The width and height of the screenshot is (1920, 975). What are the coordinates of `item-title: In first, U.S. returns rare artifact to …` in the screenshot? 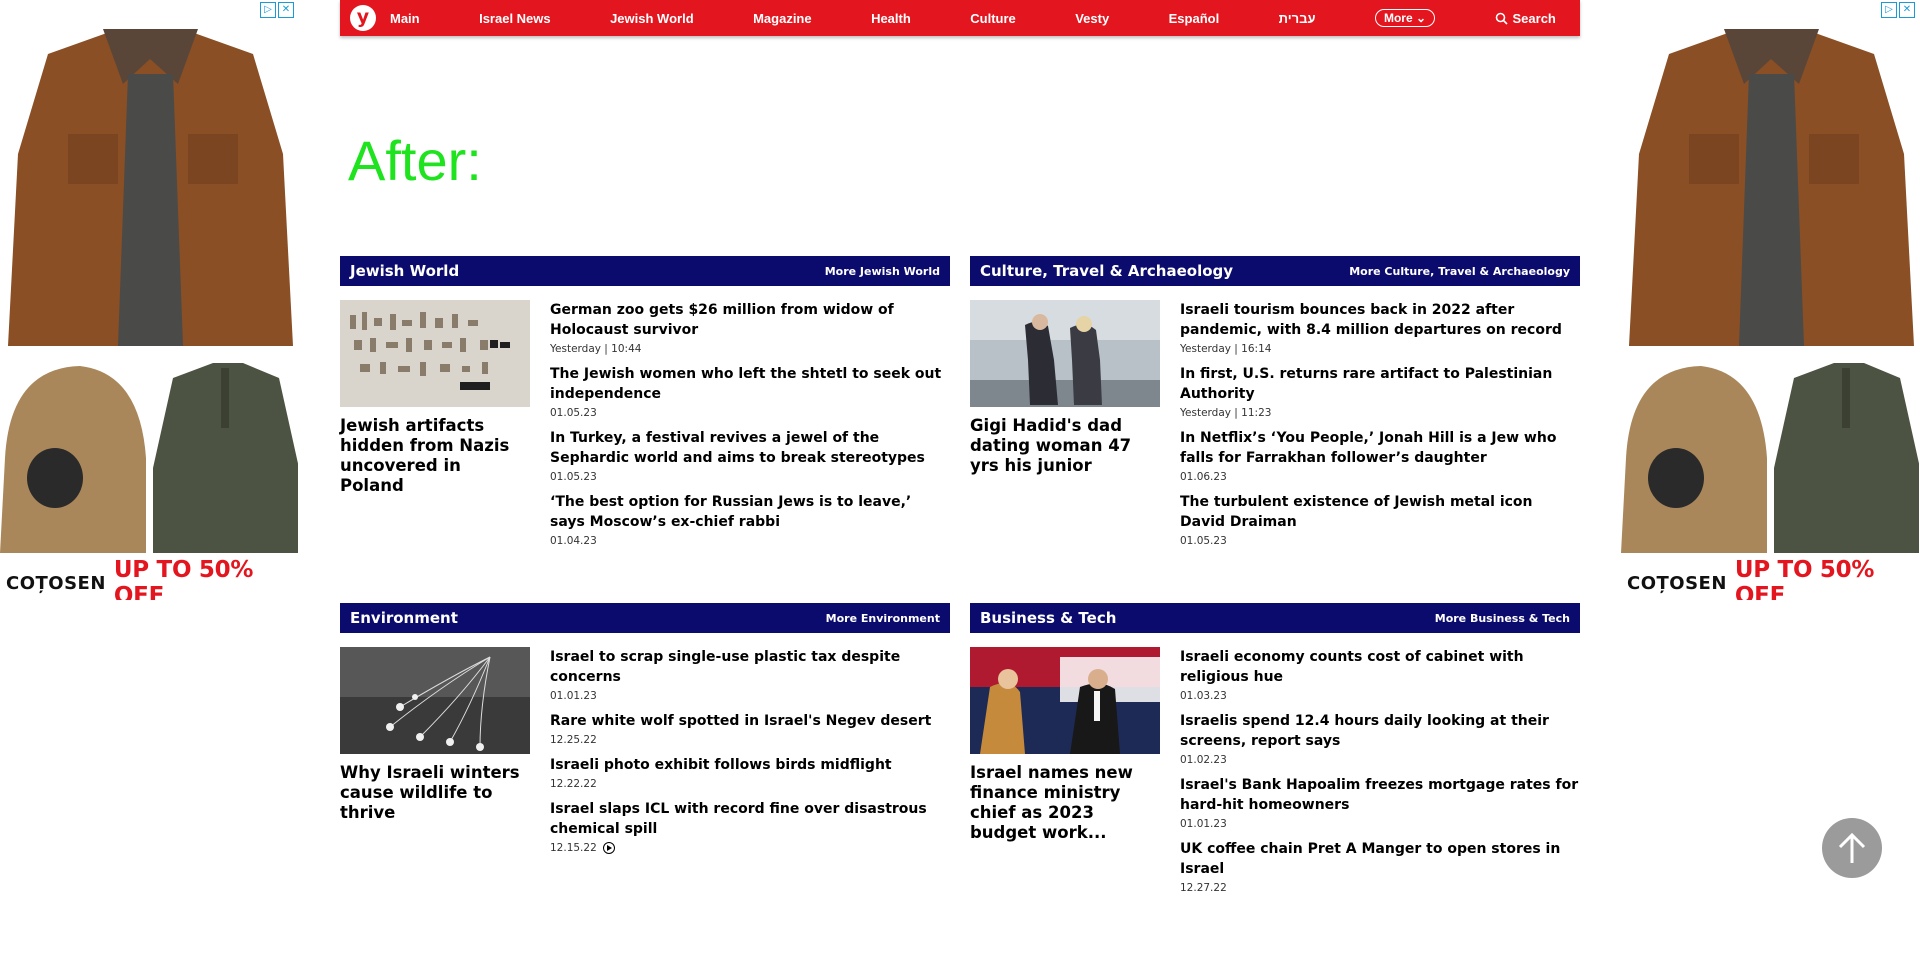 It's located at (1380, 384).